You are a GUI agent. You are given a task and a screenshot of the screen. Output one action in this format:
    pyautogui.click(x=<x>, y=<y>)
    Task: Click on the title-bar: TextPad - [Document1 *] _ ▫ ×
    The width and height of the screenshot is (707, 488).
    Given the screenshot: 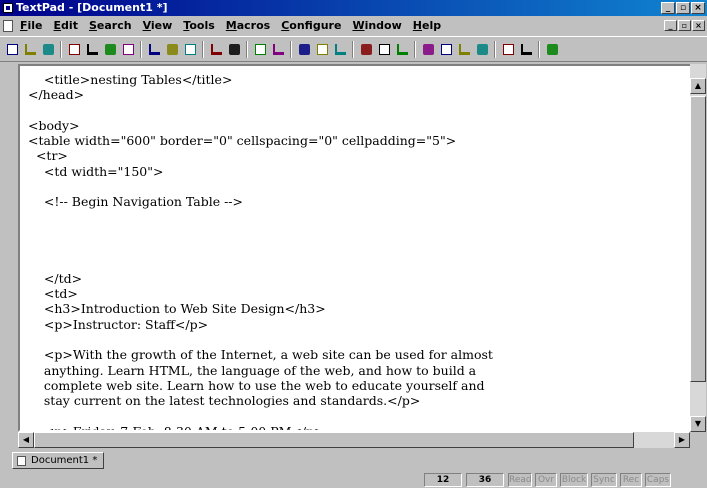 What is the action you would take?
    pyautogui.click(x=353, y=8)
    